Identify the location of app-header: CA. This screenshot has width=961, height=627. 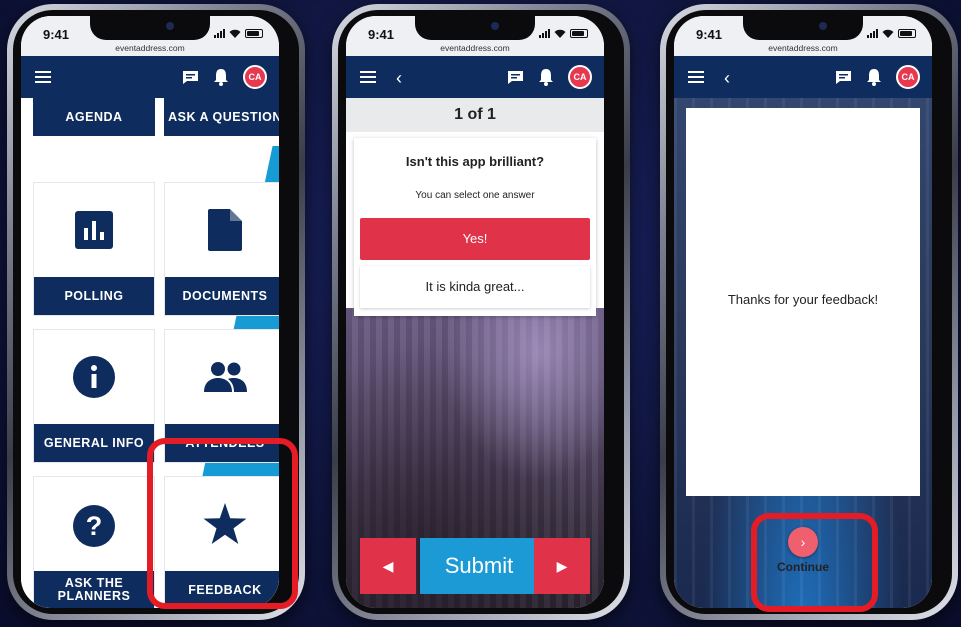
(150, 77).